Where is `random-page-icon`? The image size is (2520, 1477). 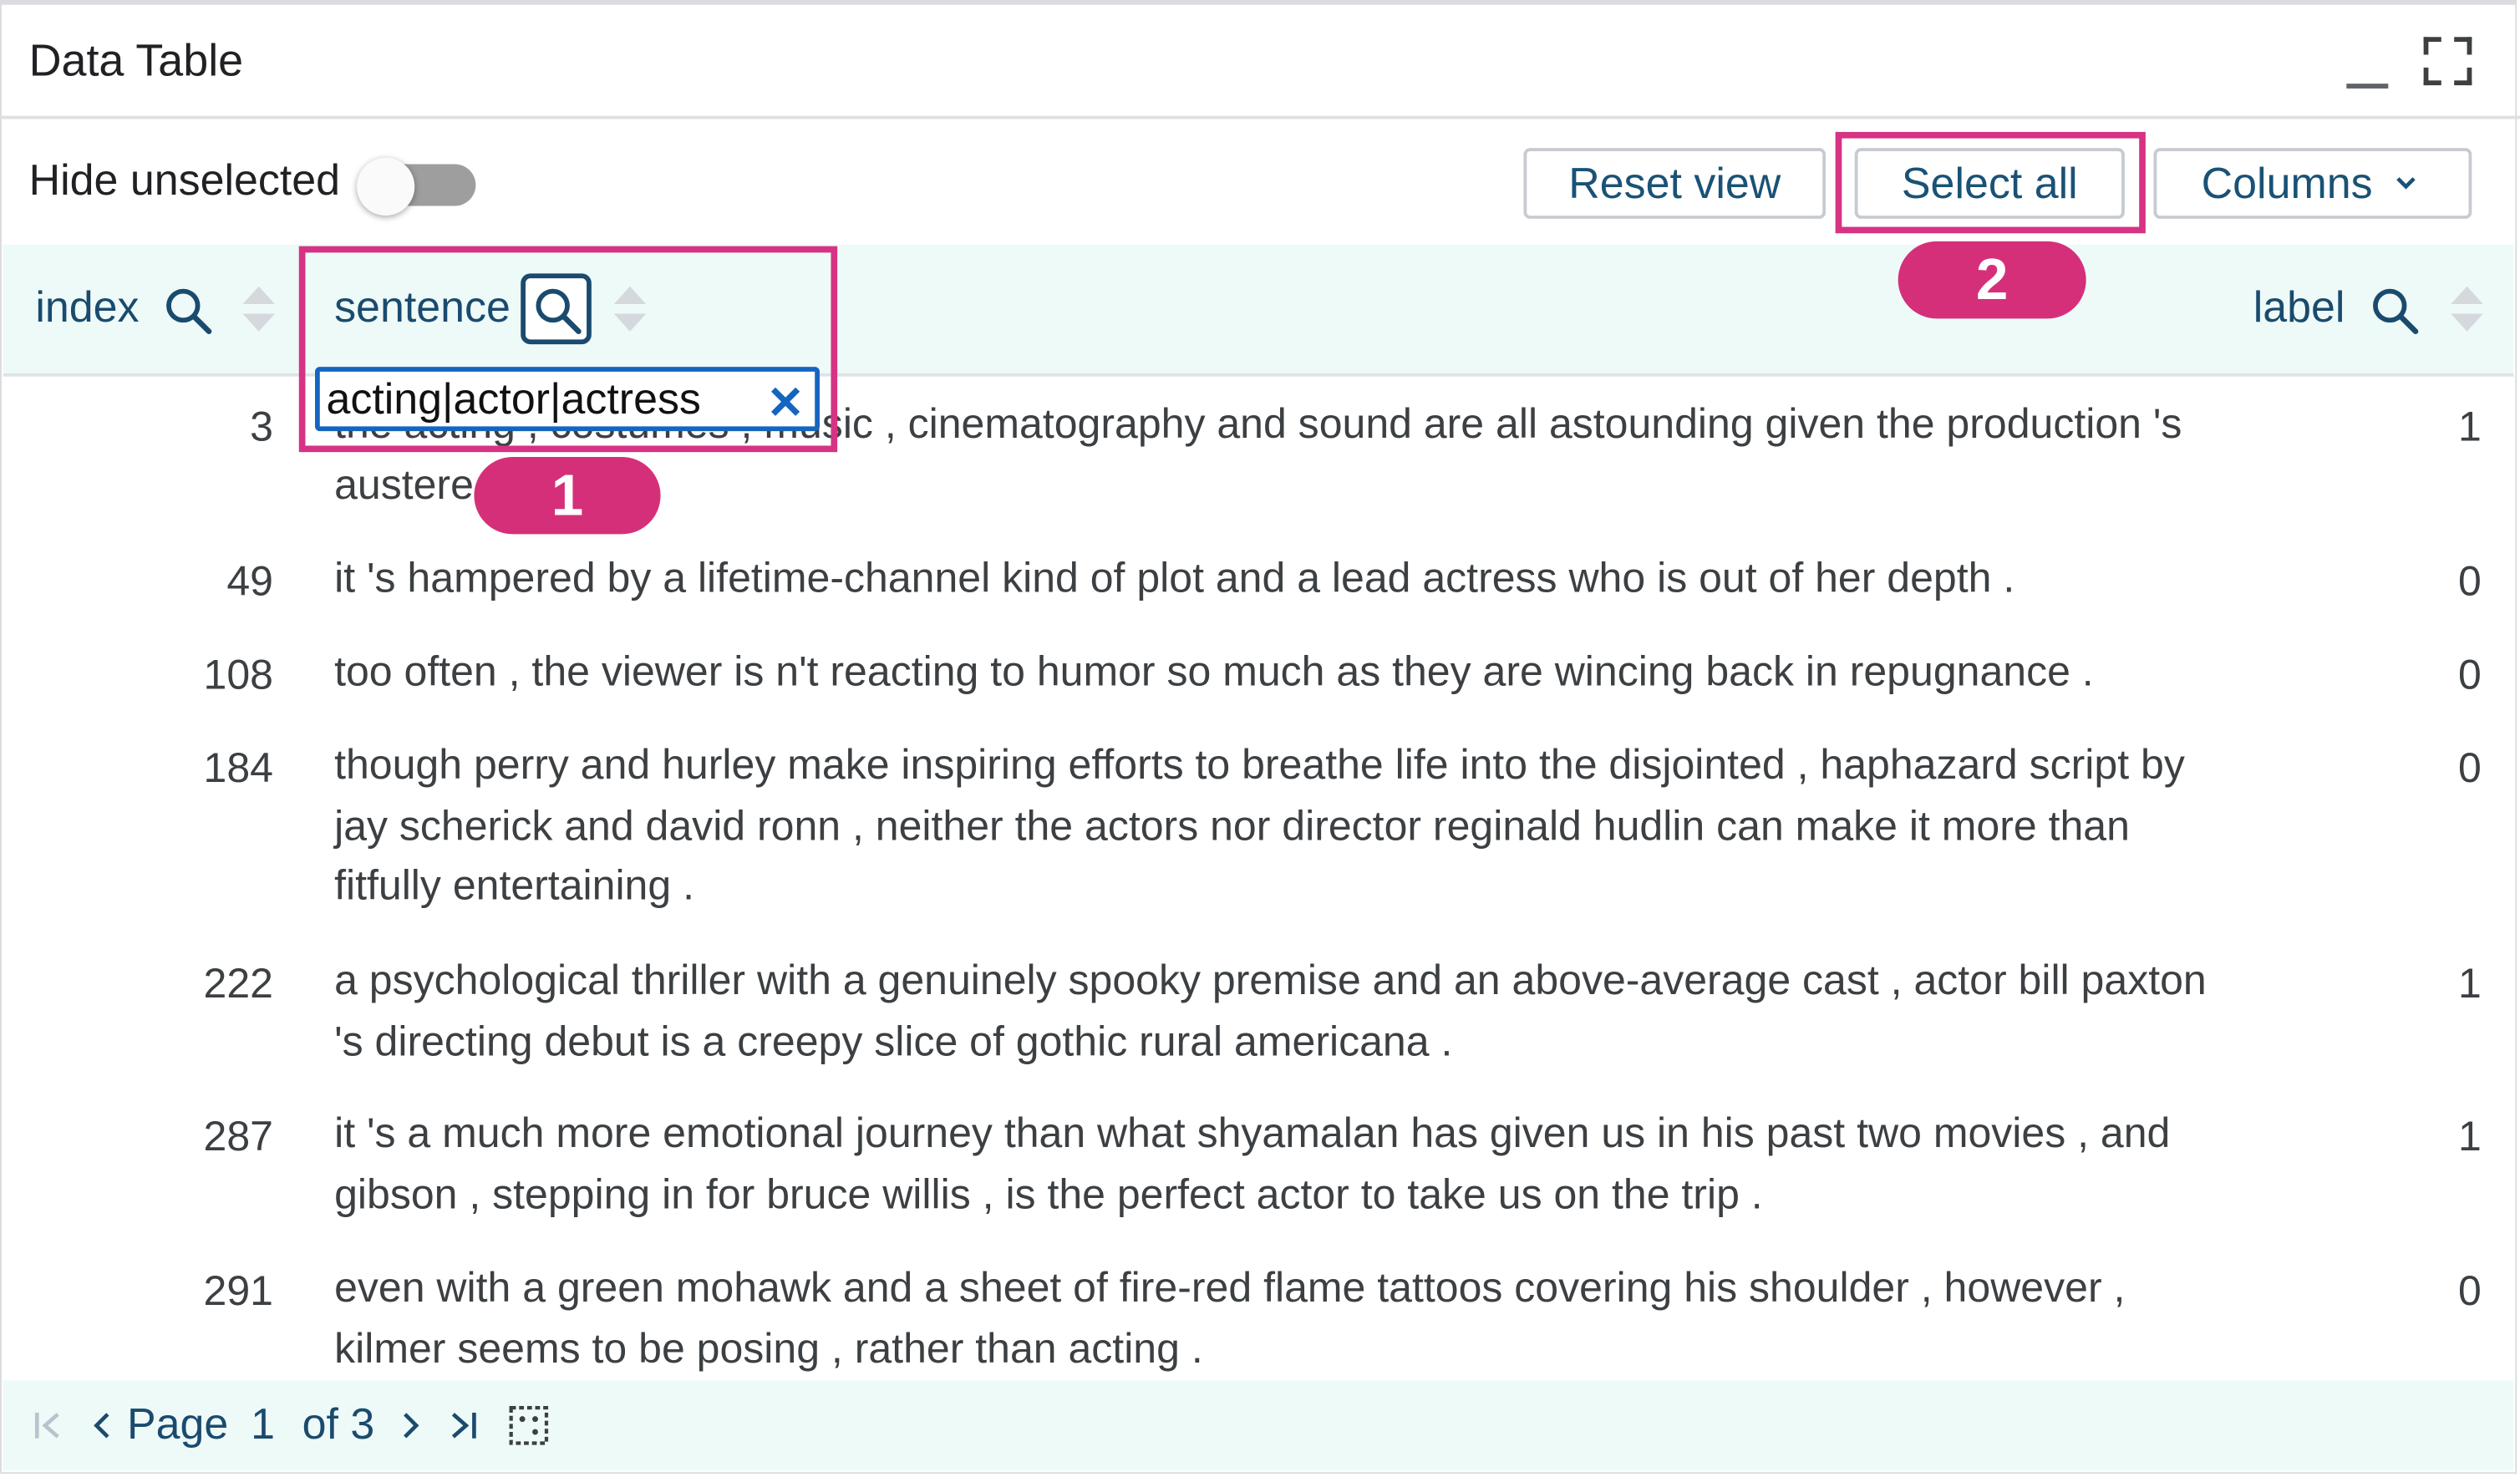 random-page-icon is located at coordinates (528, 1425).